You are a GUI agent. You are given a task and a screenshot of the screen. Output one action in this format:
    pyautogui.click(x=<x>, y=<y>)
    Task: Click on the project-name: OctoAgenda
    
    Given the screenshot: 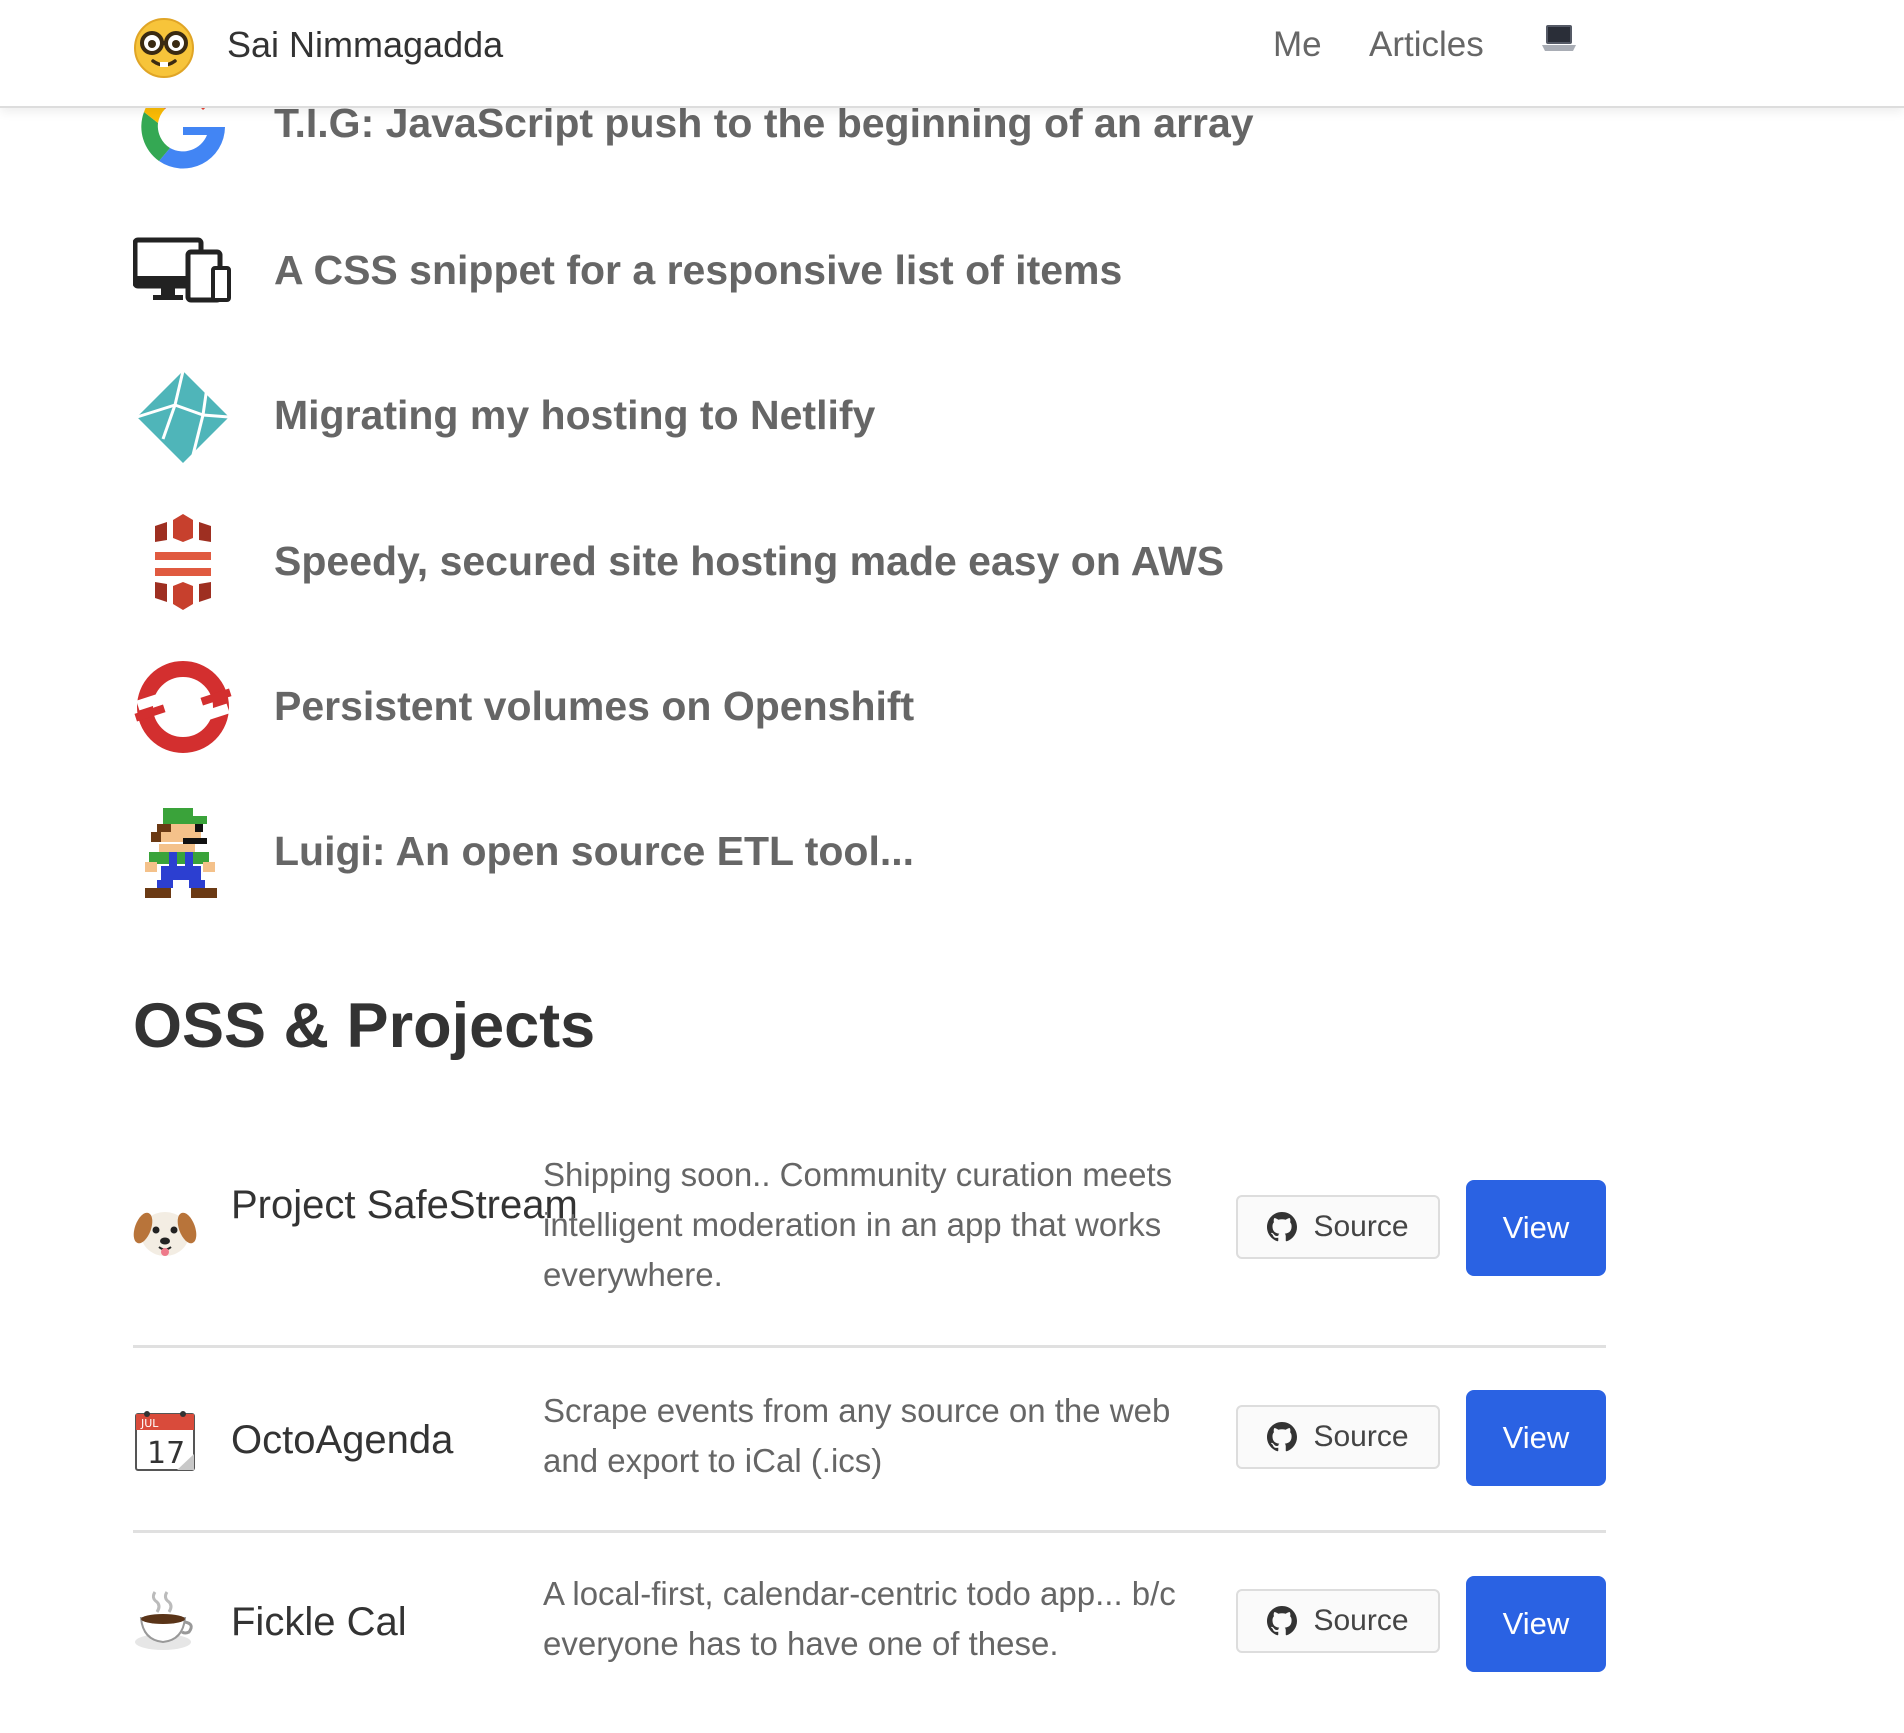 What is the action you would take?
    pyautogui.click(x=342, y=1440)
    